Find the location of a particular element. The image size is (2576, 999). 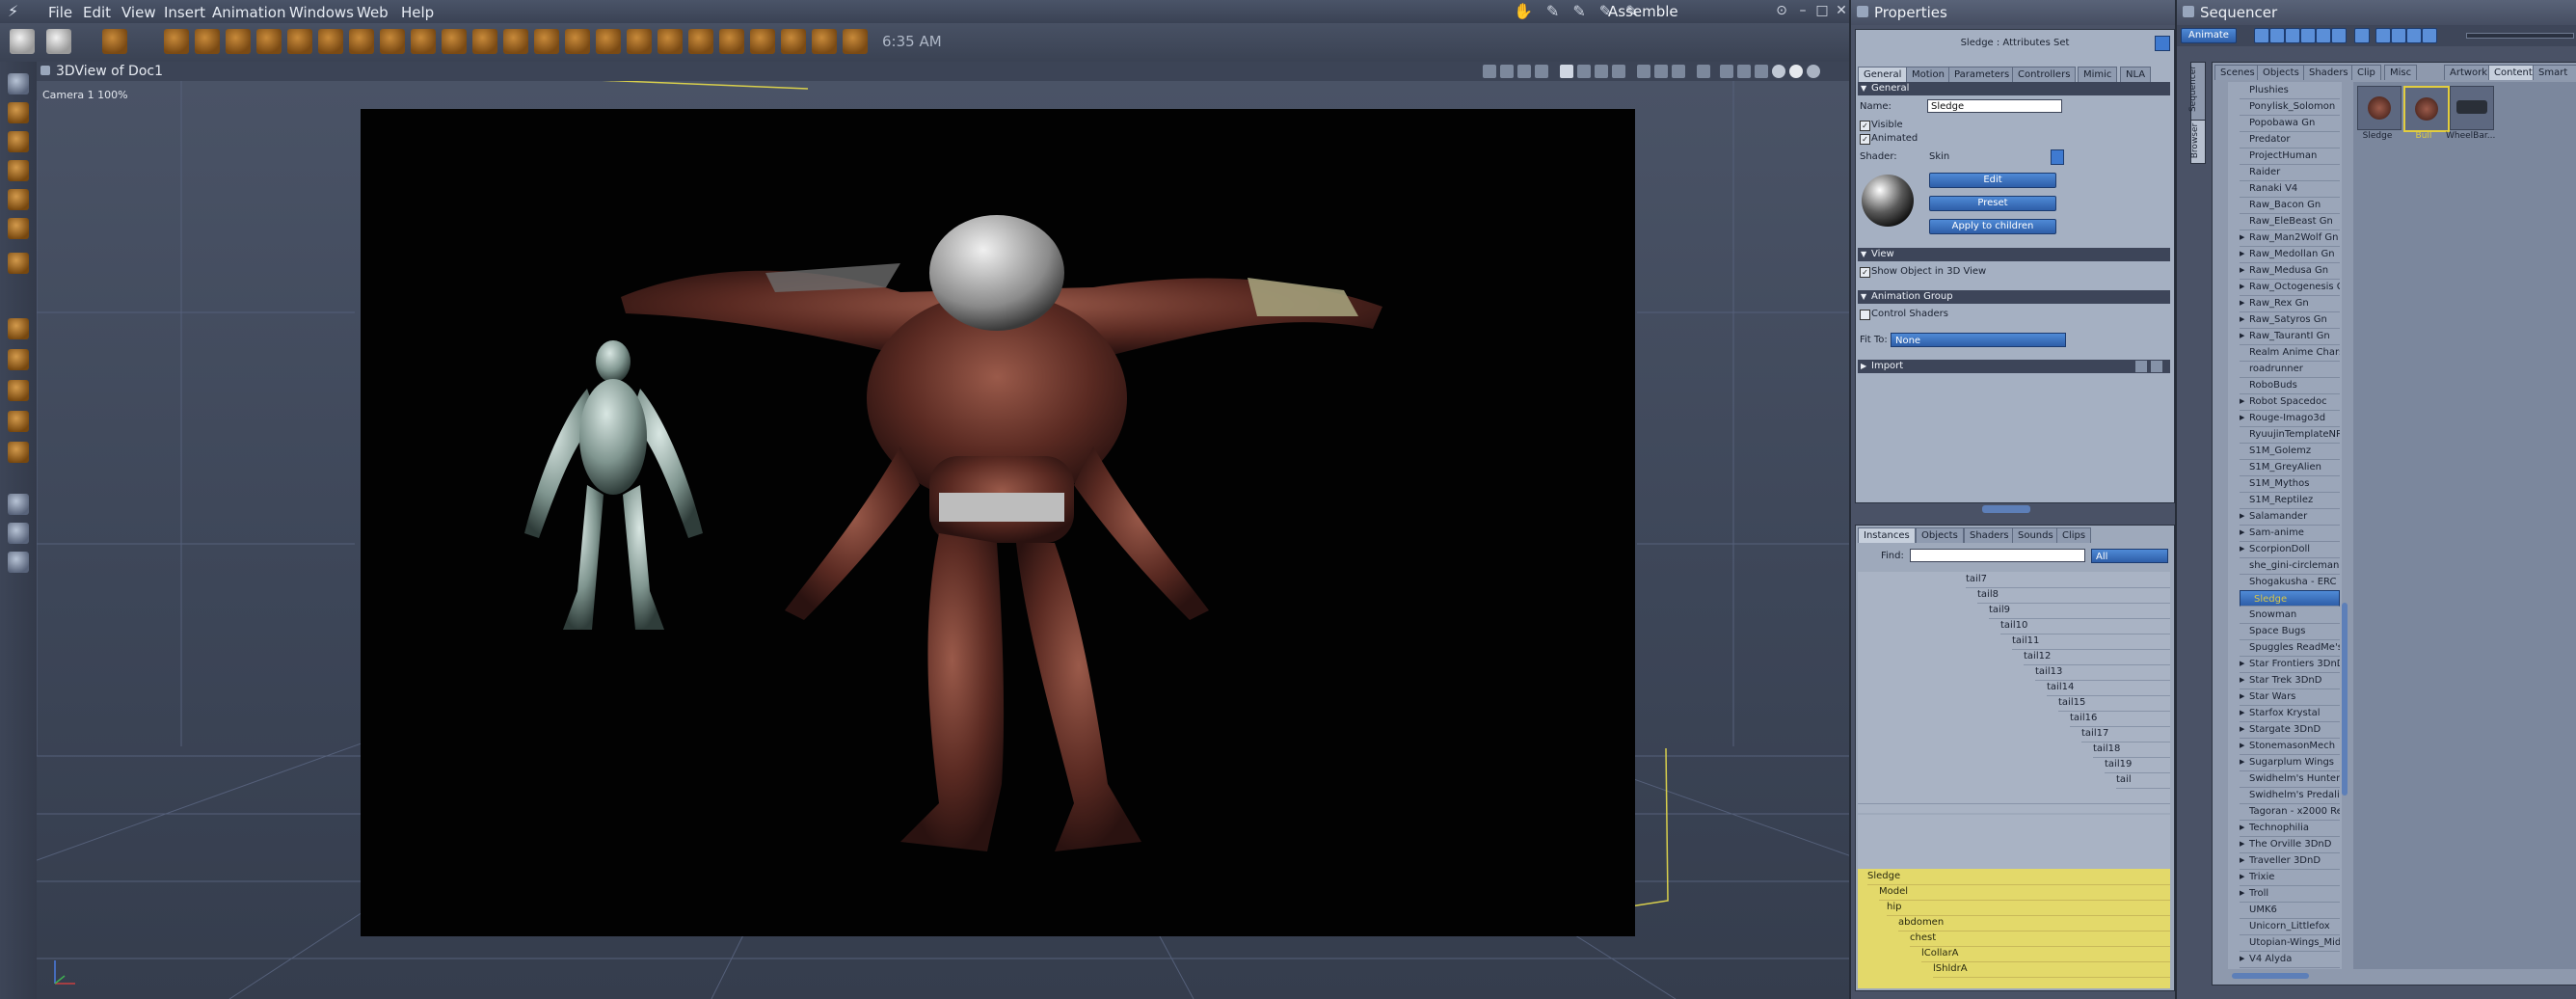

show-in-3d-checkbox: ✓ is located at coordinates (1865, 272).